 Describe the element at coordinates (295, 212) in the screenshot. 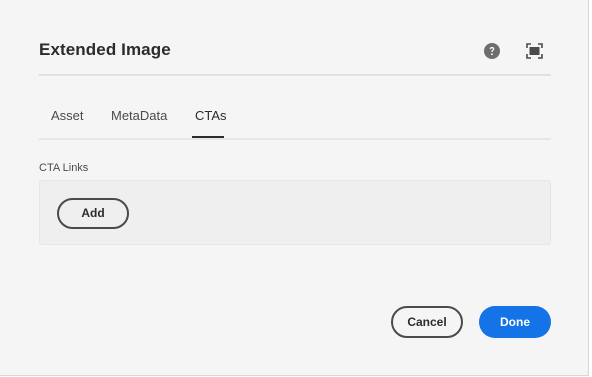

I see `cta-links-multifield: Add` at that location.